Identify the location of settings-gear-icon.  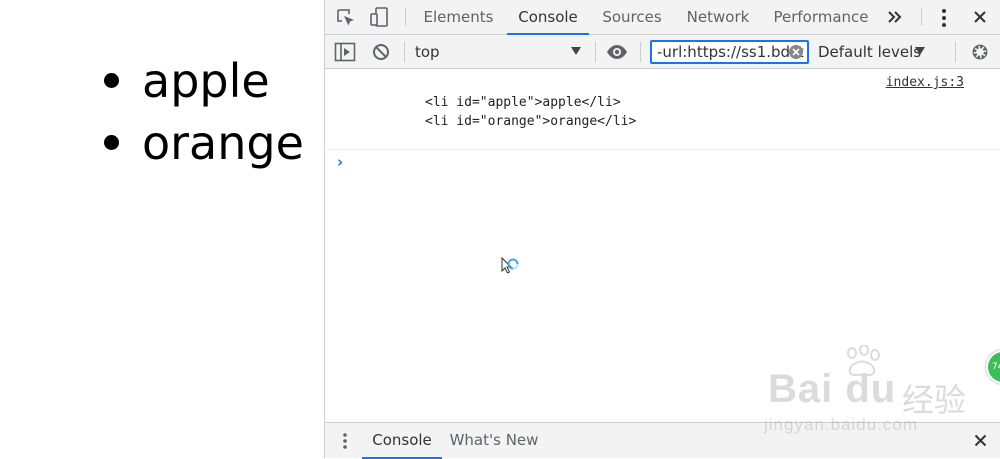
(980, 52).